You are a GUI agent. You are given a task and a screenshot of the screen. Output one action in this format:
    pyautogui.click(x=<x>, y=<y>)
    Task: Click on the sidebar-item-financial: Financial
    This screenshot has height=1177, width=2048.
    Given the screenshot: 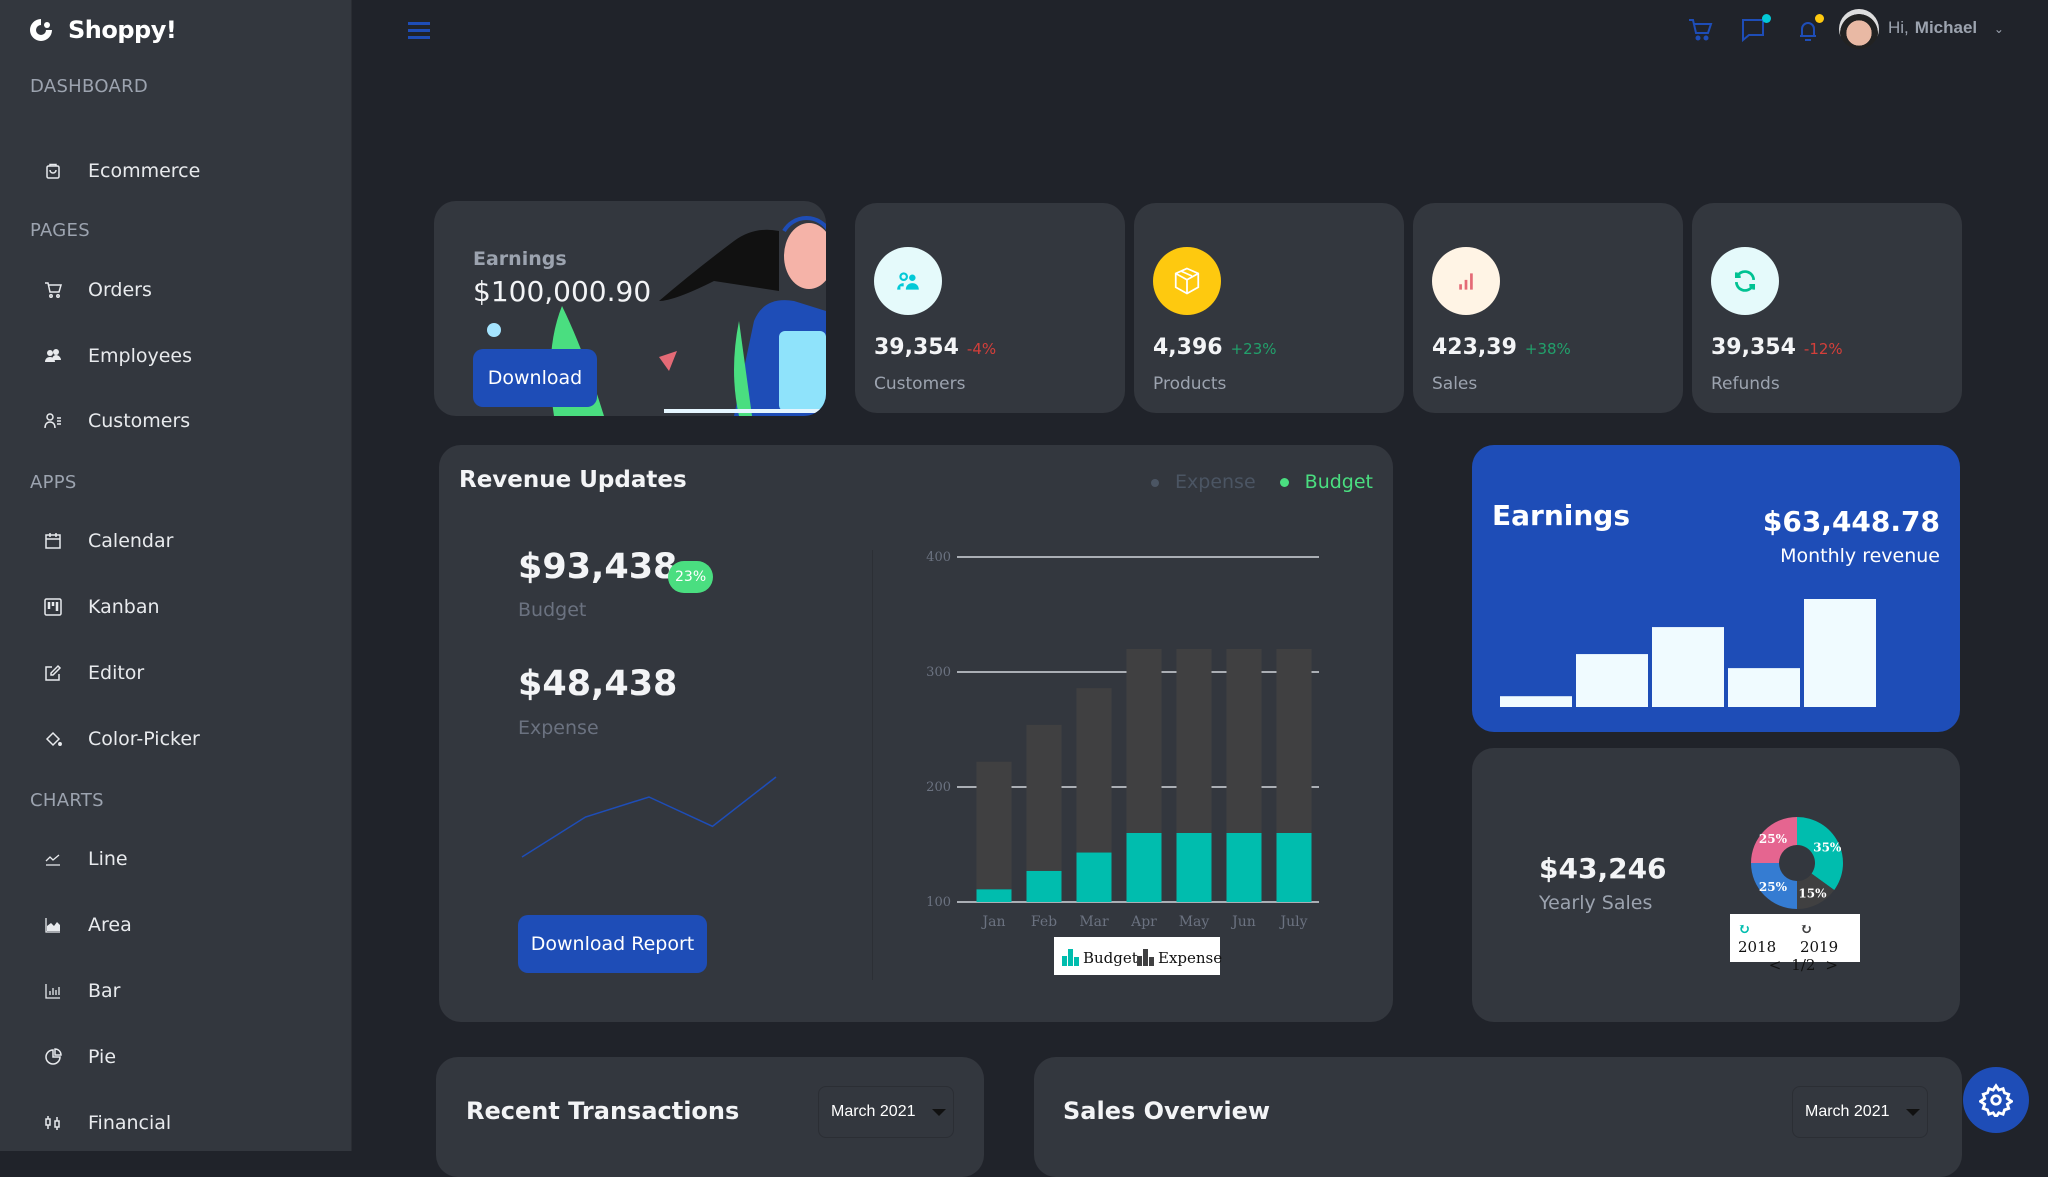 What is the action you would take?
    pyautogui.click(x=107, y=1123)
    